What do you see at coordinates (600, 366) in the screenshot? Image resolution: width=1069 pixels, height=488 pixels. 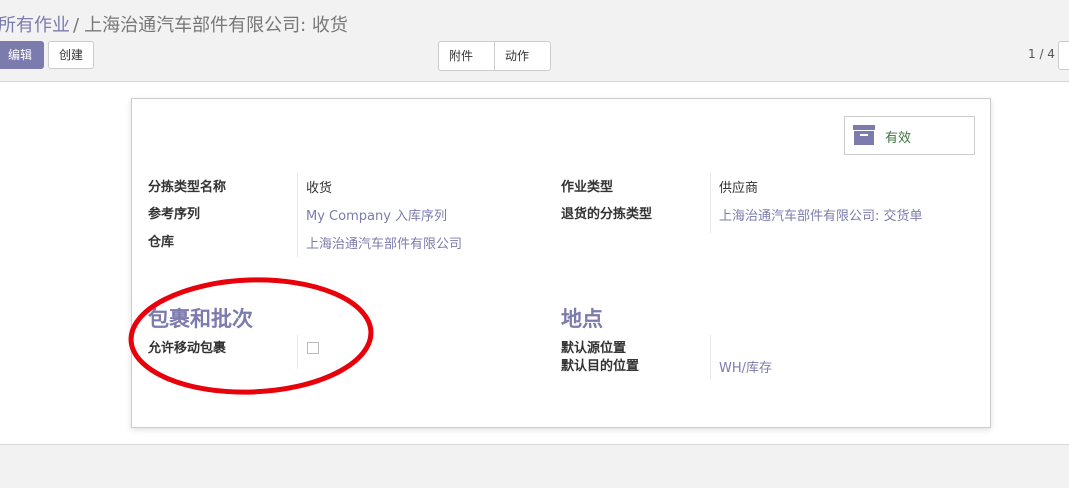 I see `default-destination-location-label: 默认目的位置` at bounding box center [600, 366].